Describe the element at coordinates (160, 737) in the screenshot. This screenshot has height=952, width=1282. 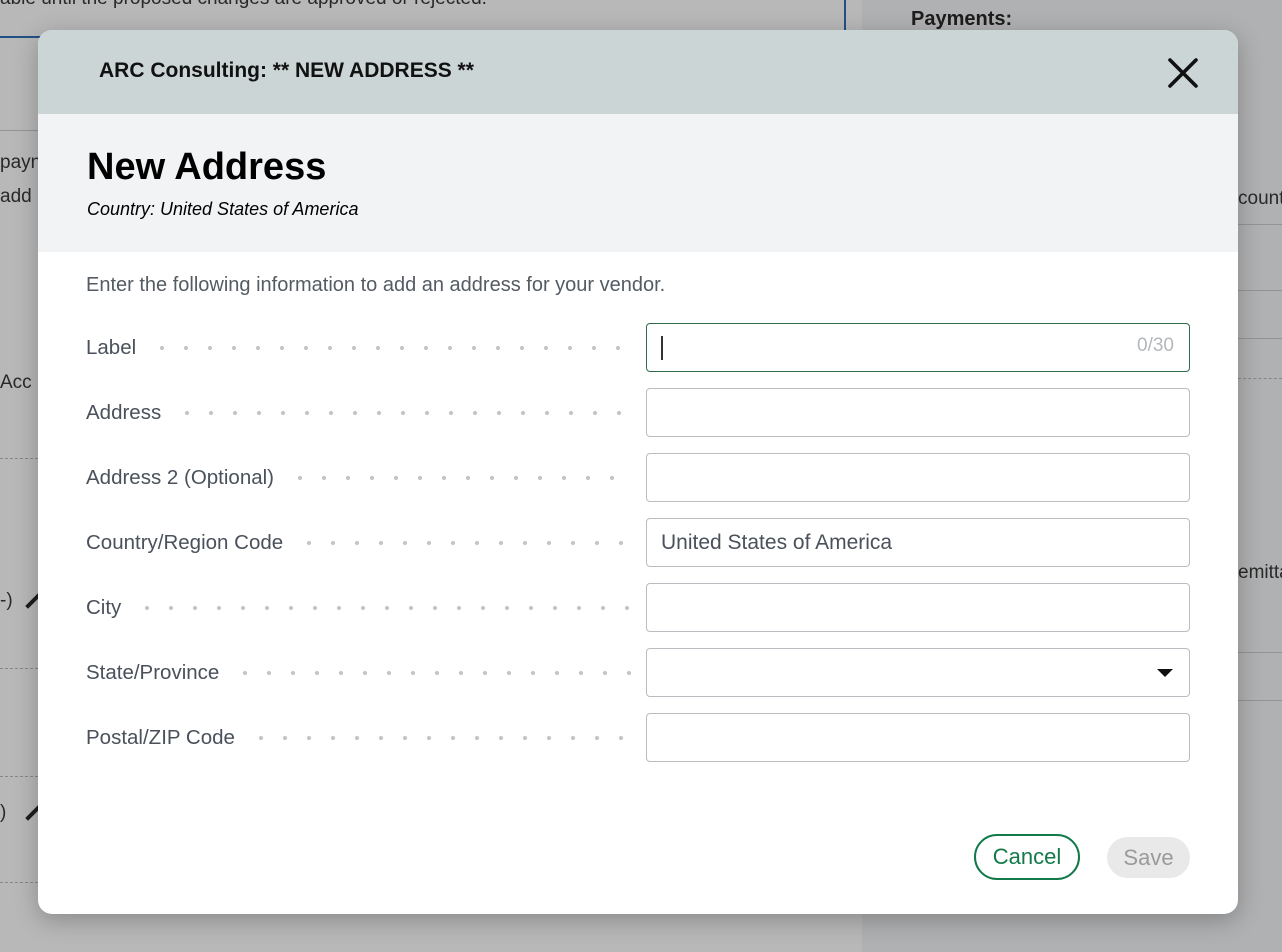
I see `postal-field-label: Postal/ZIP Code` at that location.